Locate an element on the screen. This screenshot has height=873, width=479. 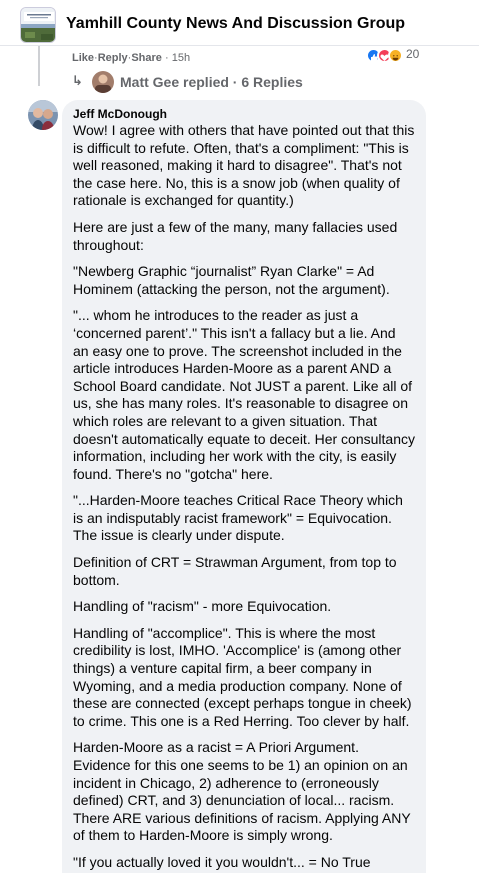
haha-icon is located at coordinates (395, 55).